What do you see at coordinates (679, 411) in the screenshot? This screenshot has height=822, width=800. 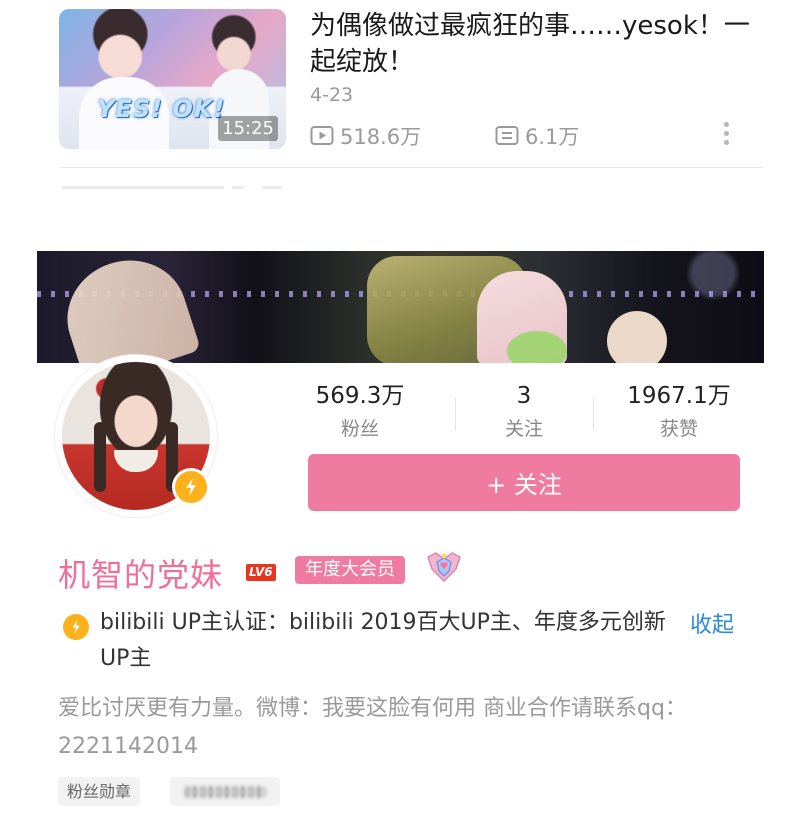 I see `likes-stat: 1967.1万 获赞` at bounding box center [679, 411].